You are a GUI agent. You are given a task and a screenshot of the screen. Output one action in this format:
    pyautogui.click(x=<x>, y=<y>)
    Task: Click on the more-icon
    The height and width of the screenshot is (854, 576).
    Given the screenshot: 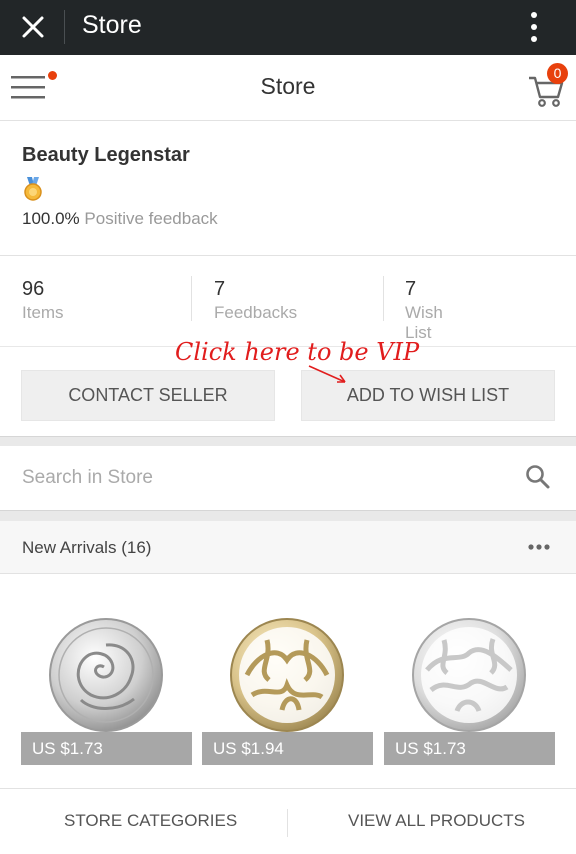 What is the action you would take?
    pyautogui.click(x=539, y=547)
    